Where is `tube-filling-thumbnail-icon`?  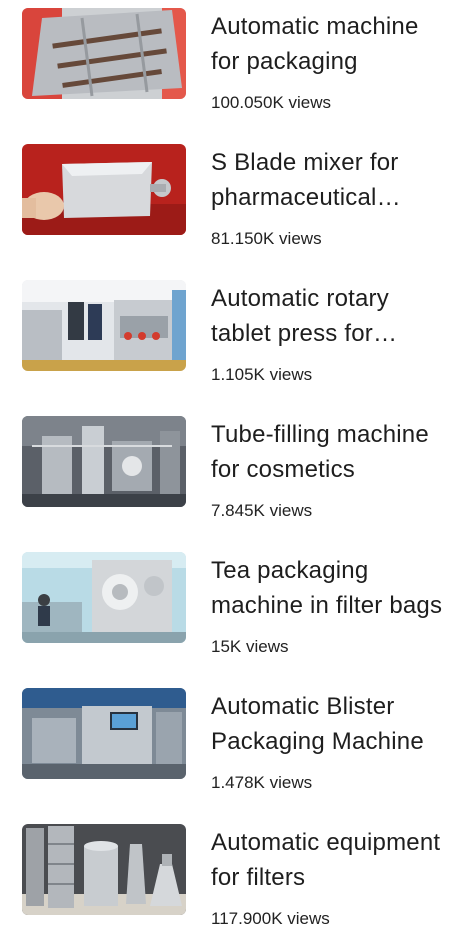 tube-filling-thumbnail-icon is located at coordinates (104, 461).